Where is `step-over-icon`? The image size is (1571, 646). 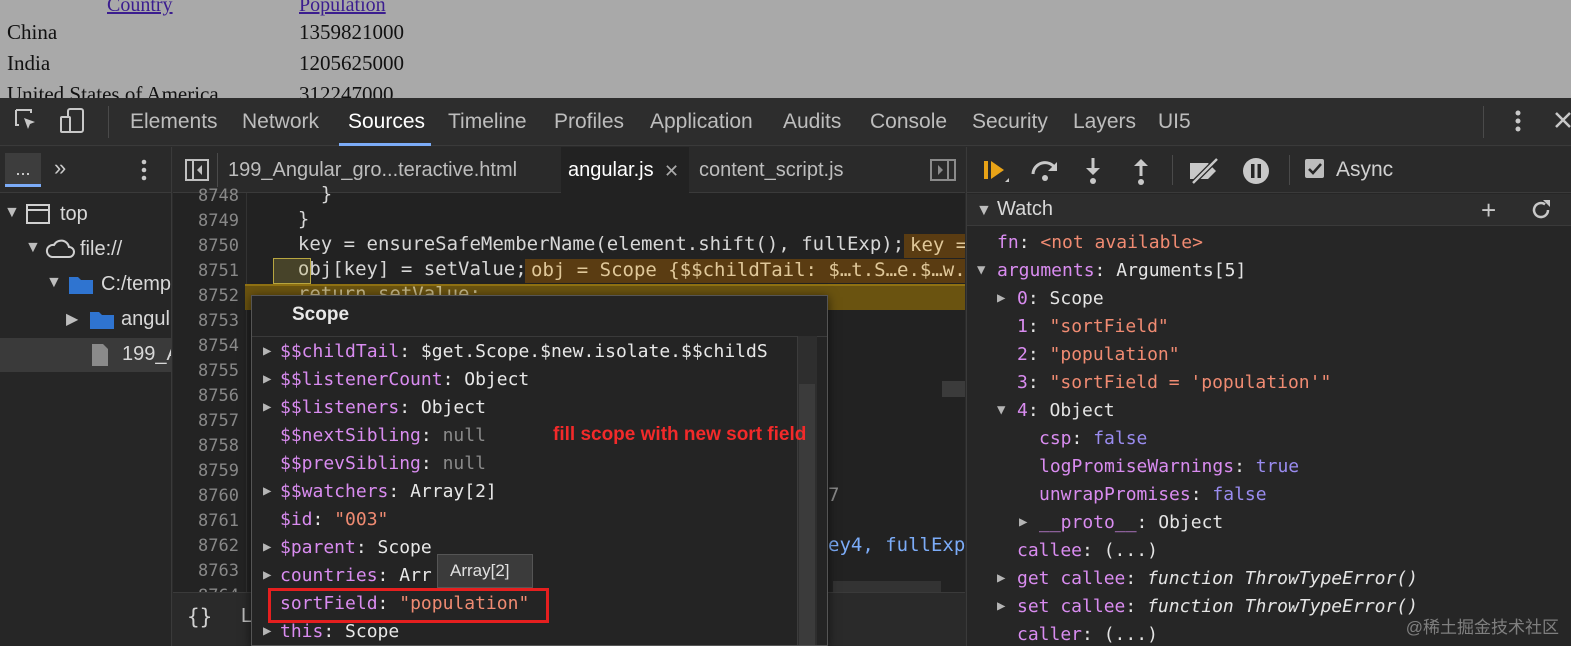
step-over-icon is located at coordinates (1045, 174).